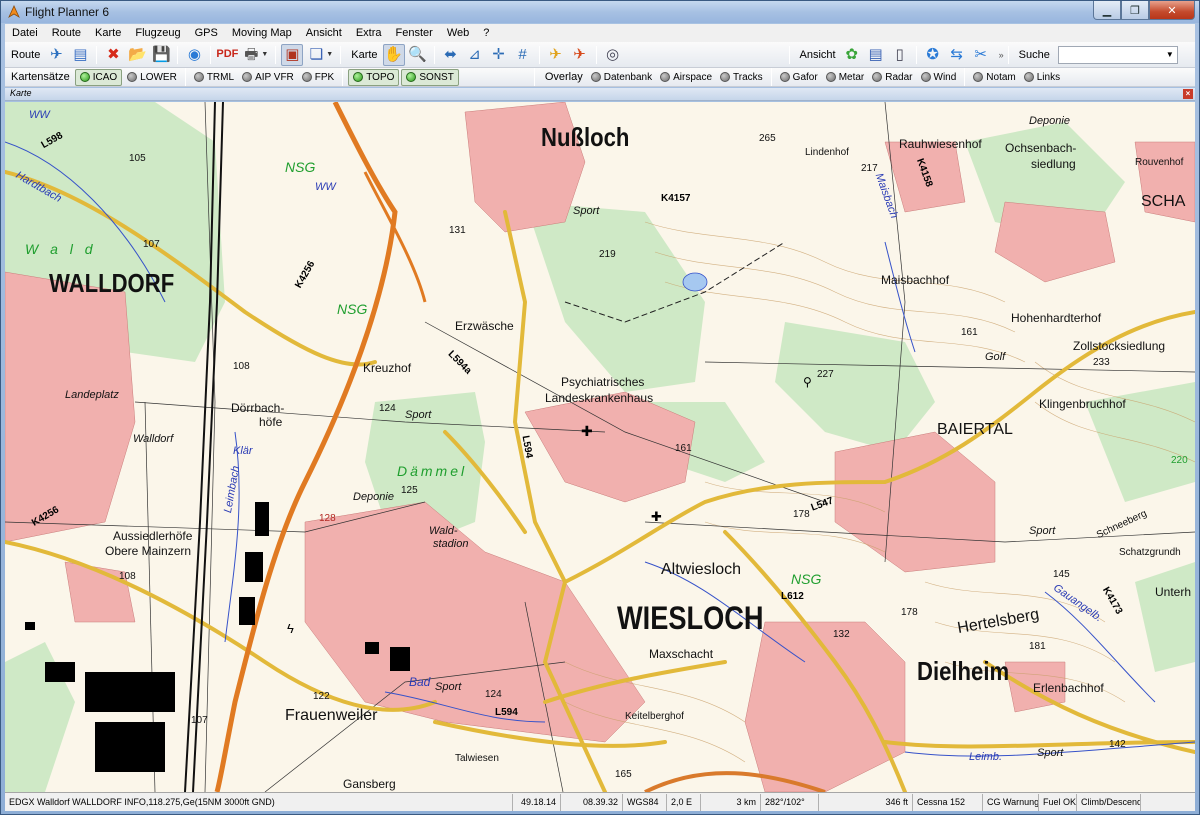 This screenshot has width=1200, height=815. Describe the element at coordinates (486, 33) in the screenshot. I see `menu-help: ?` at that location.